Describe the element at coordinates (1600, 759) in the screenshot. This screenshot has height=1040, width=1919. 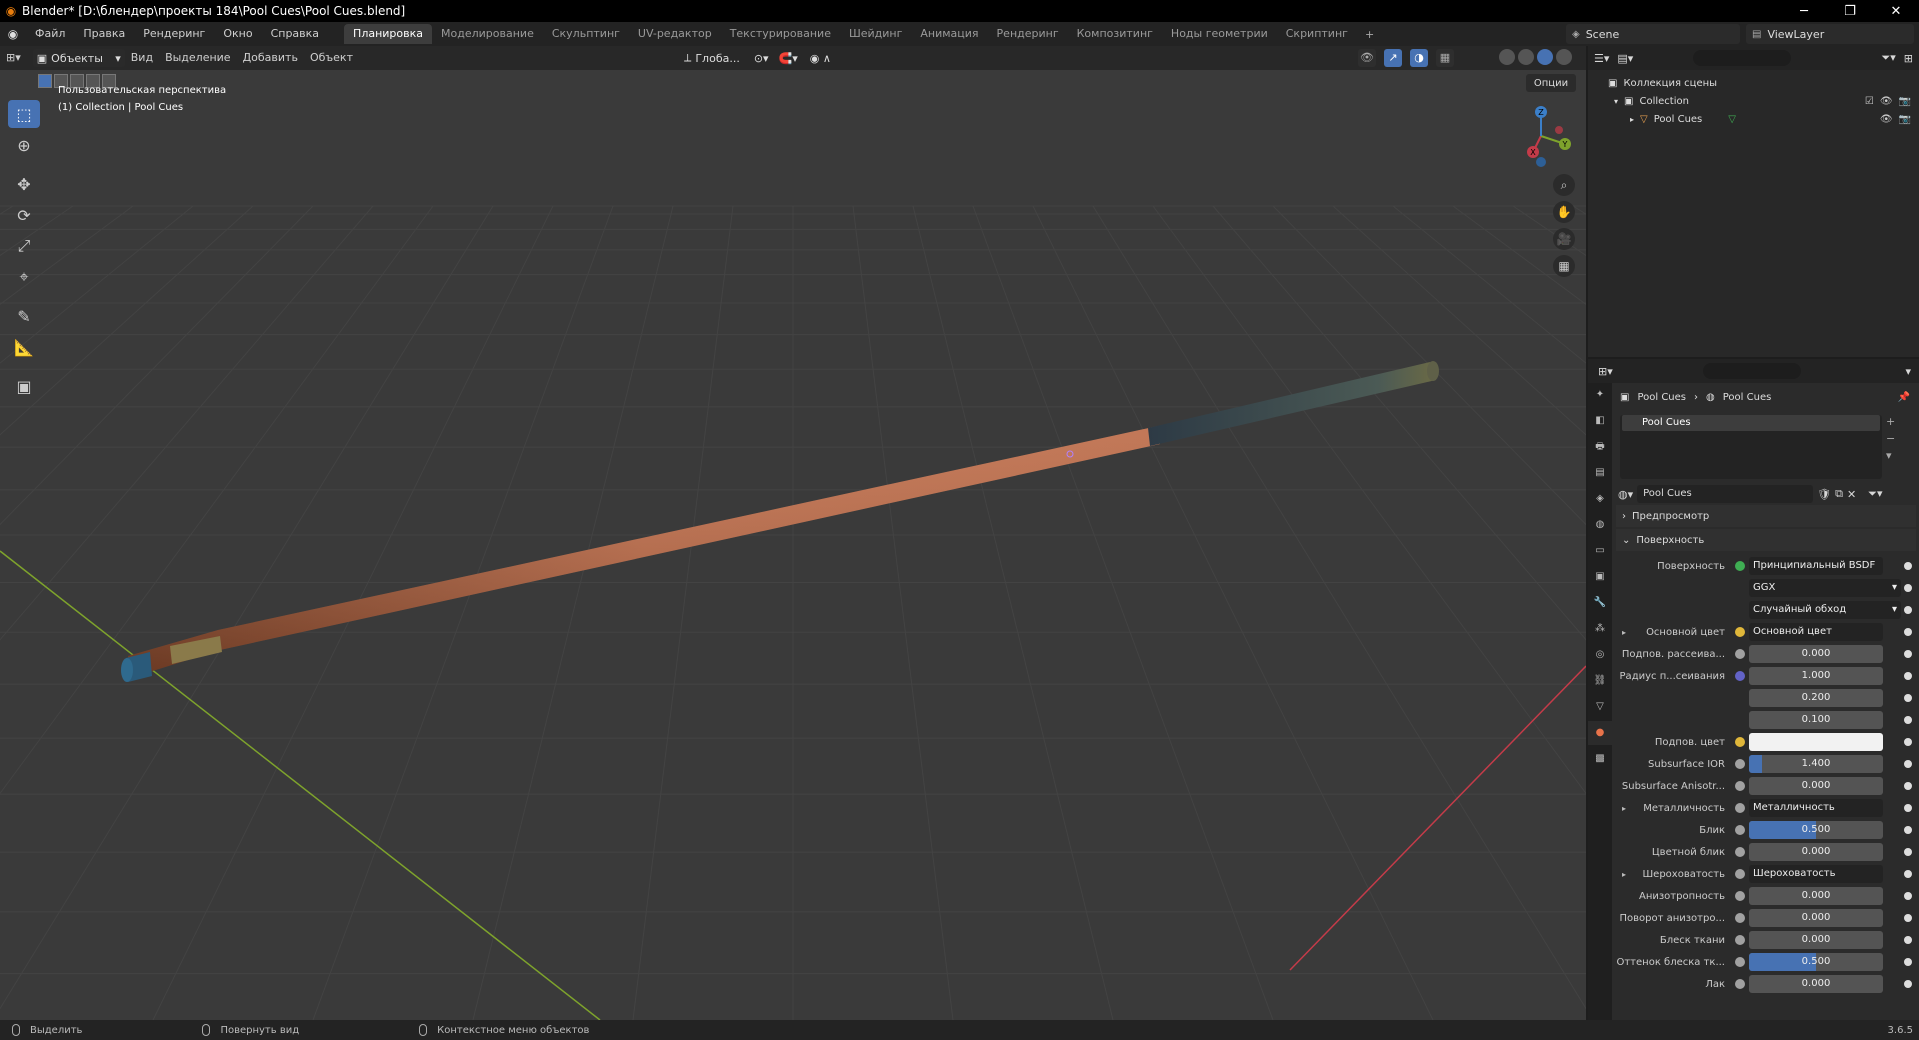
I see `texture-tab-icon: ▩` at that location.